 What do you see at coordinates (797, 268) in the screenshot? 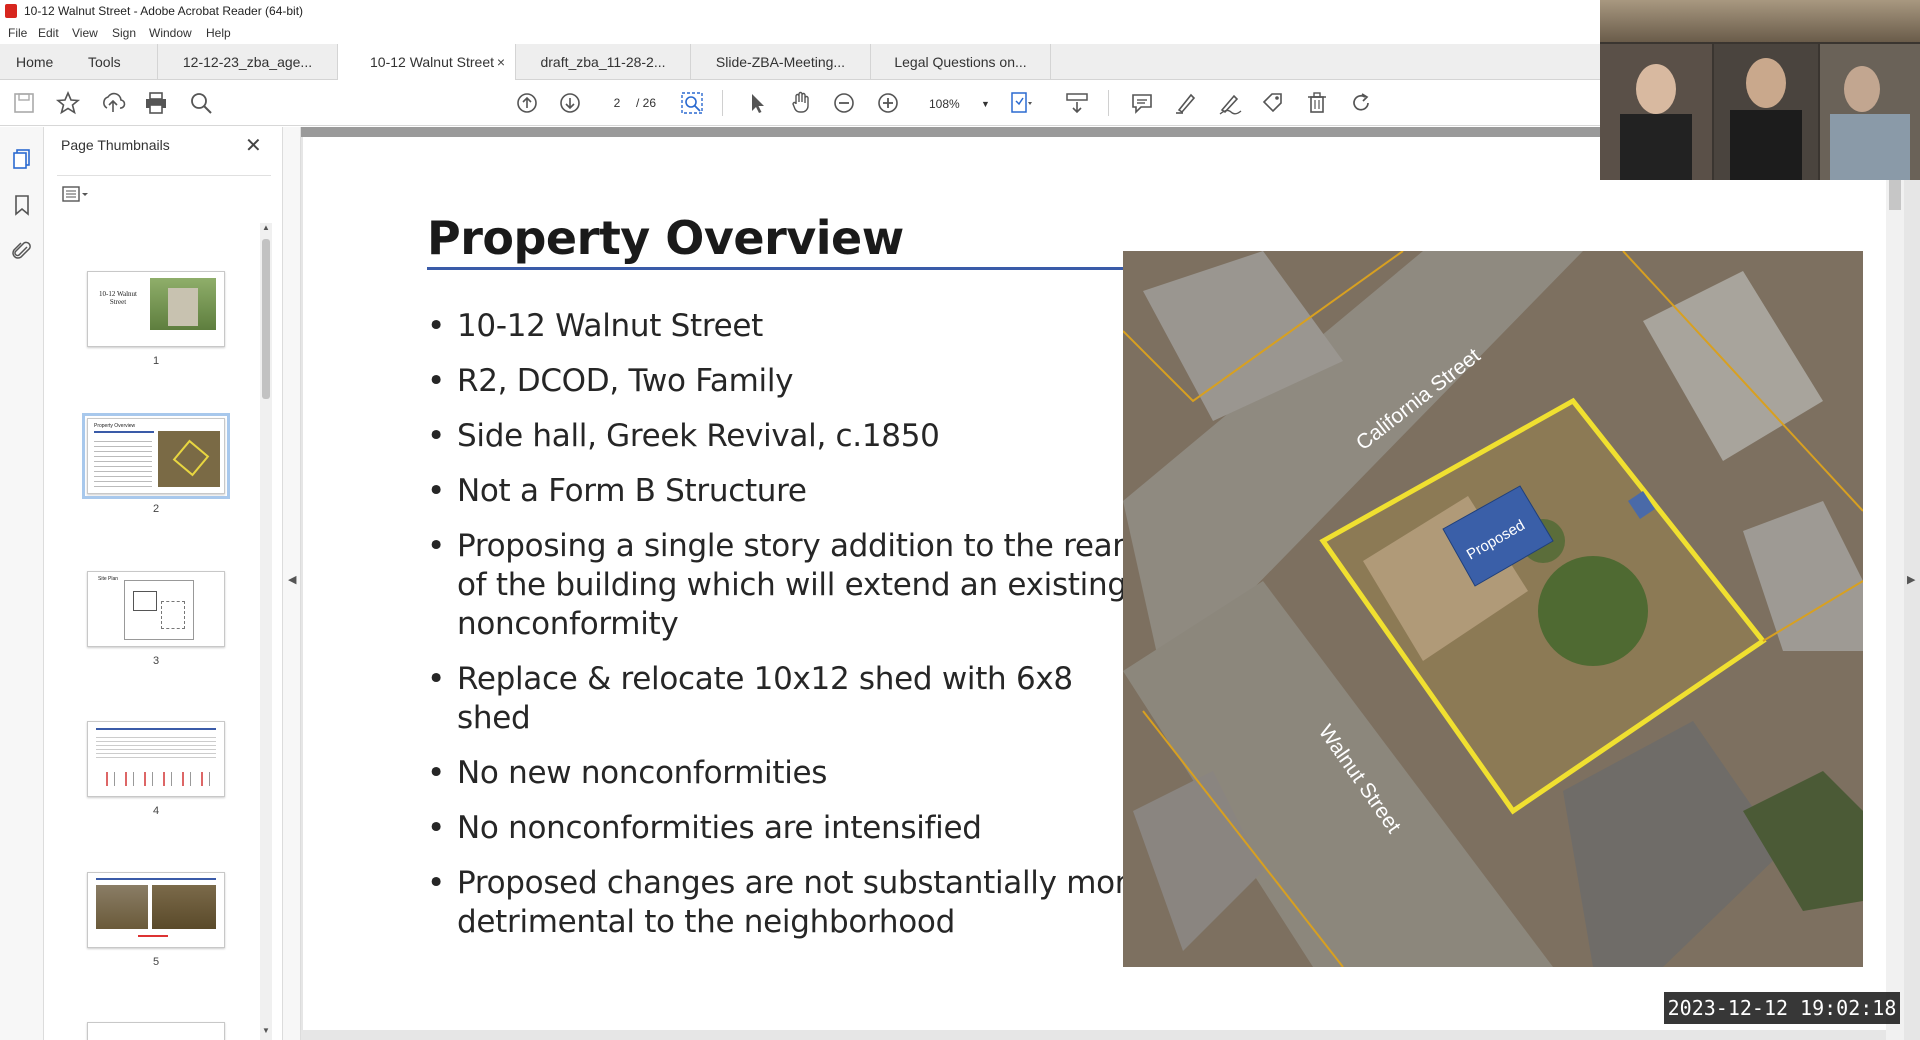
I see `title-underline` at bounding box center [797, 268].